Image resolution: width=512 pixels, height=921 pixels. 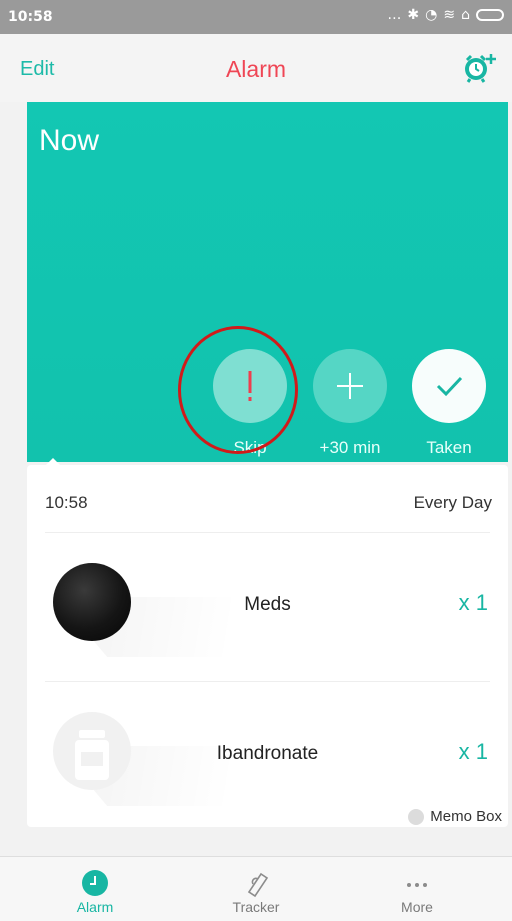 I want to click on wifi-icon: ≋, so click(x=449, y=15).